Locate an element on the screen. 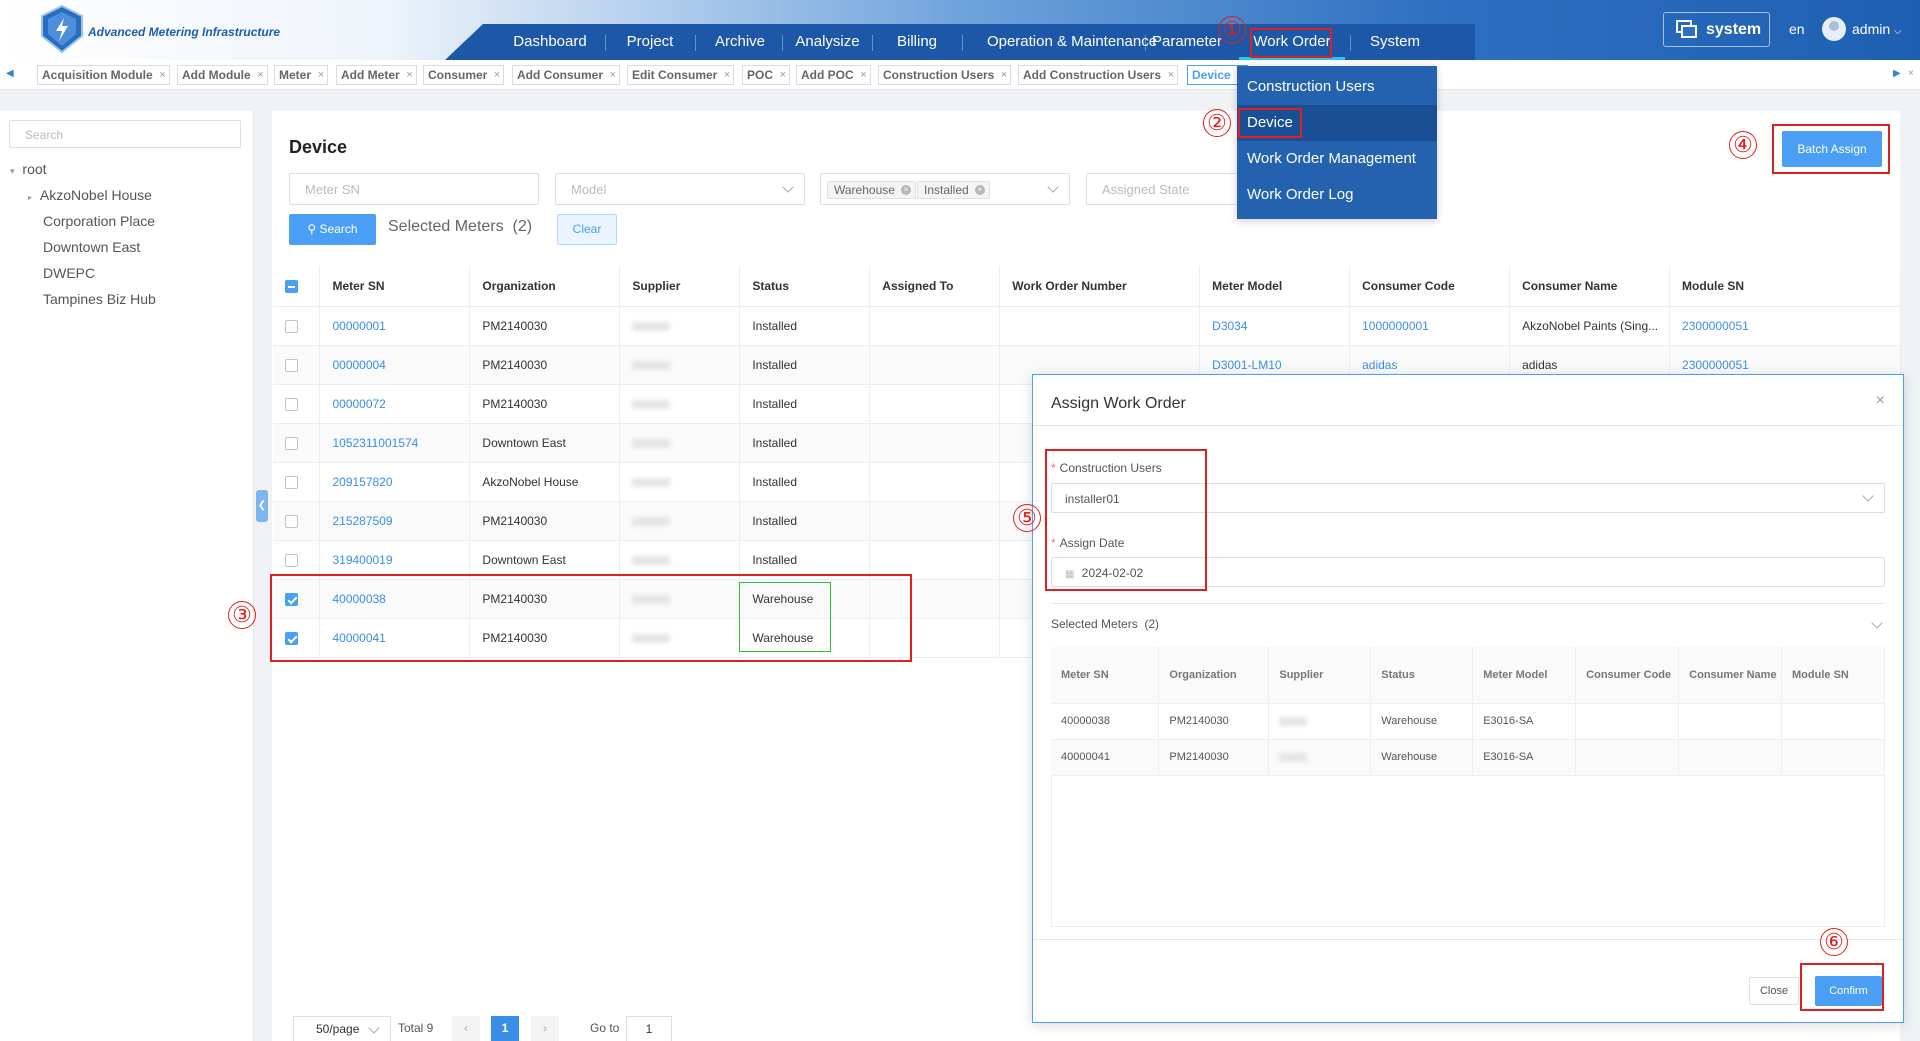 This screenshot has height=1041, width=1920. tabs-scroll-right-icon: ▶ is located at coordinates (1897, 73).